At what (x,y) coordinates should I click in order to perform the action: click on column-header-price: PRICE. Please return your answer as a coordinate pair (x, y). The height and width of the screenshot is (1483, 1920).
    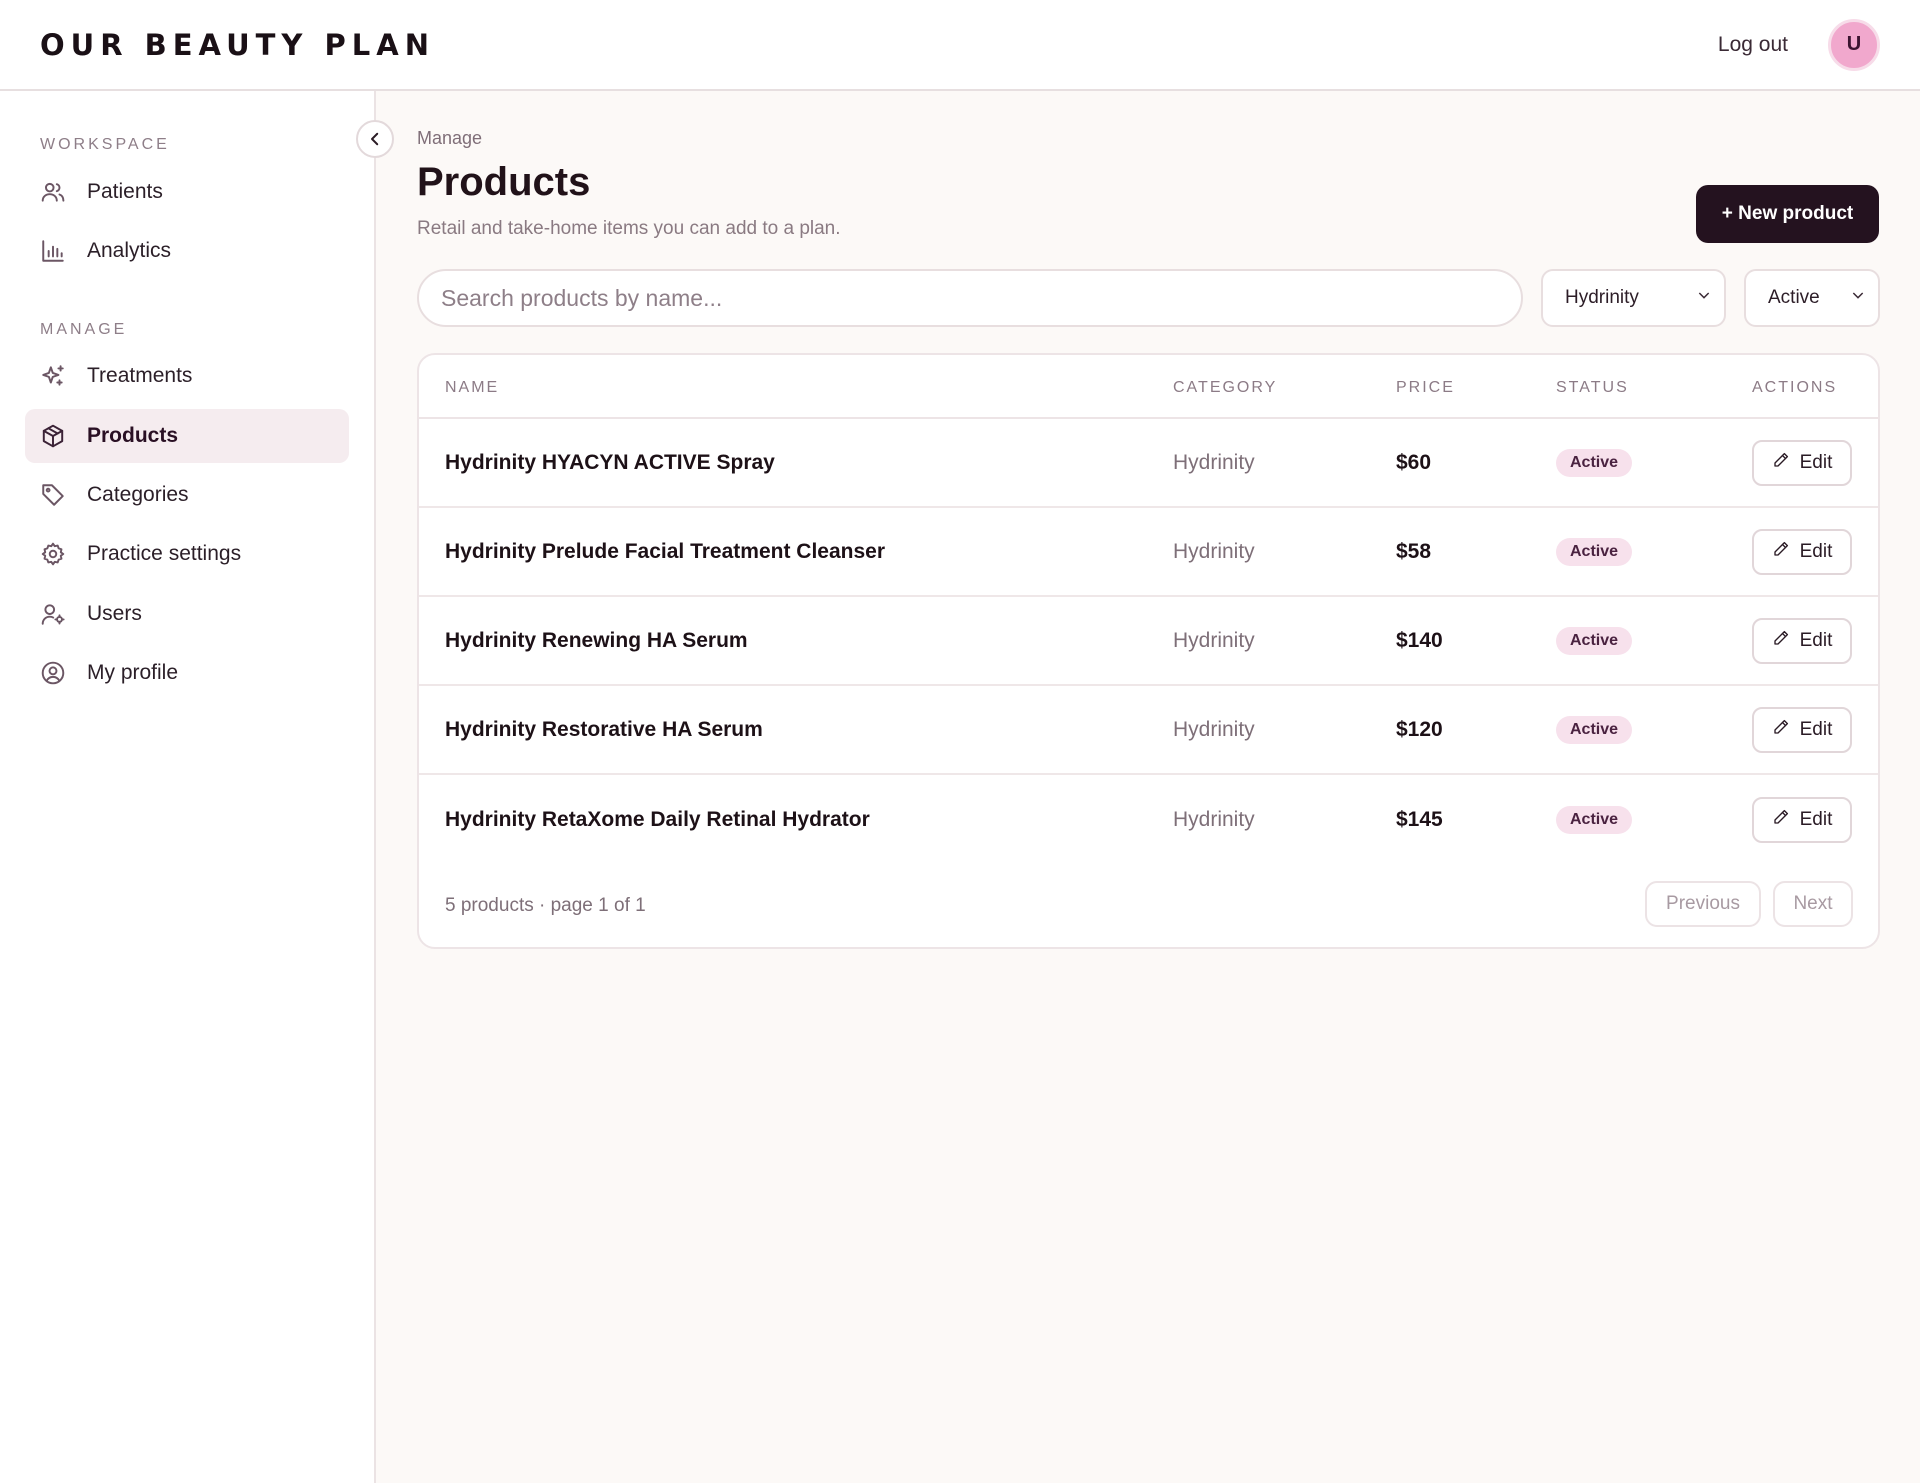
    Looking at the image, I should click on (1425, 388).